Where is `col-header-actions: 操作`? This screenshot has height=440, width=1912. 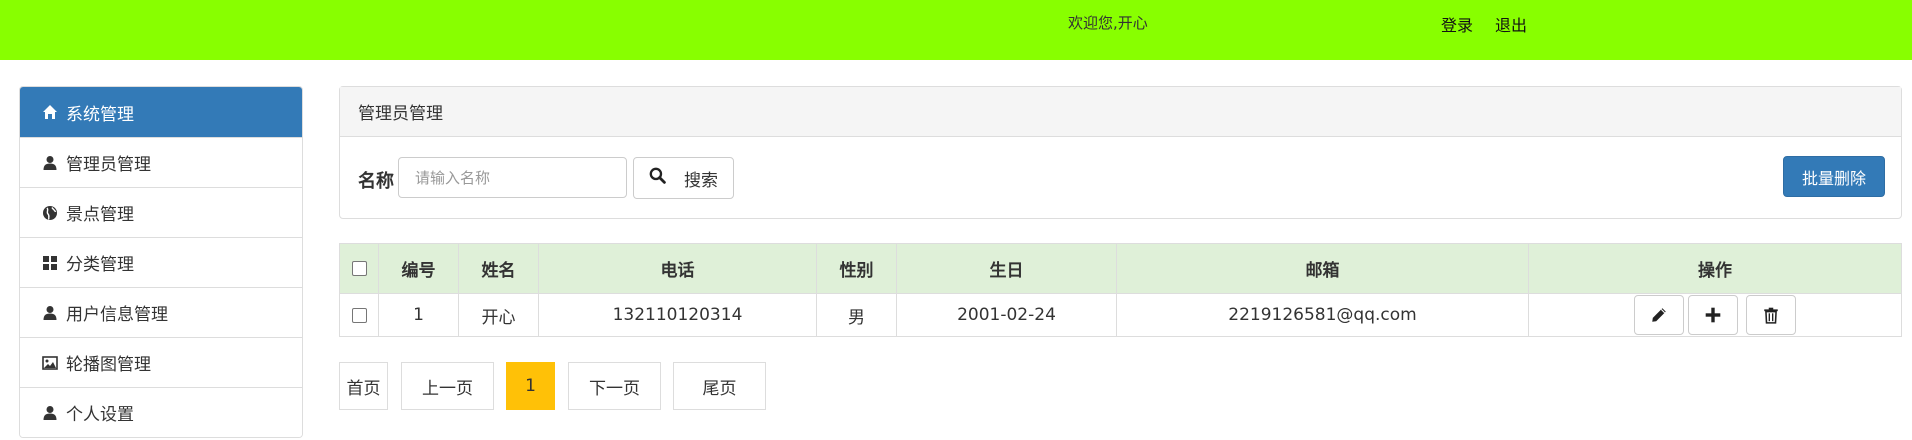
col-header-actions: 操作 is located at coordinates (1715, 268).